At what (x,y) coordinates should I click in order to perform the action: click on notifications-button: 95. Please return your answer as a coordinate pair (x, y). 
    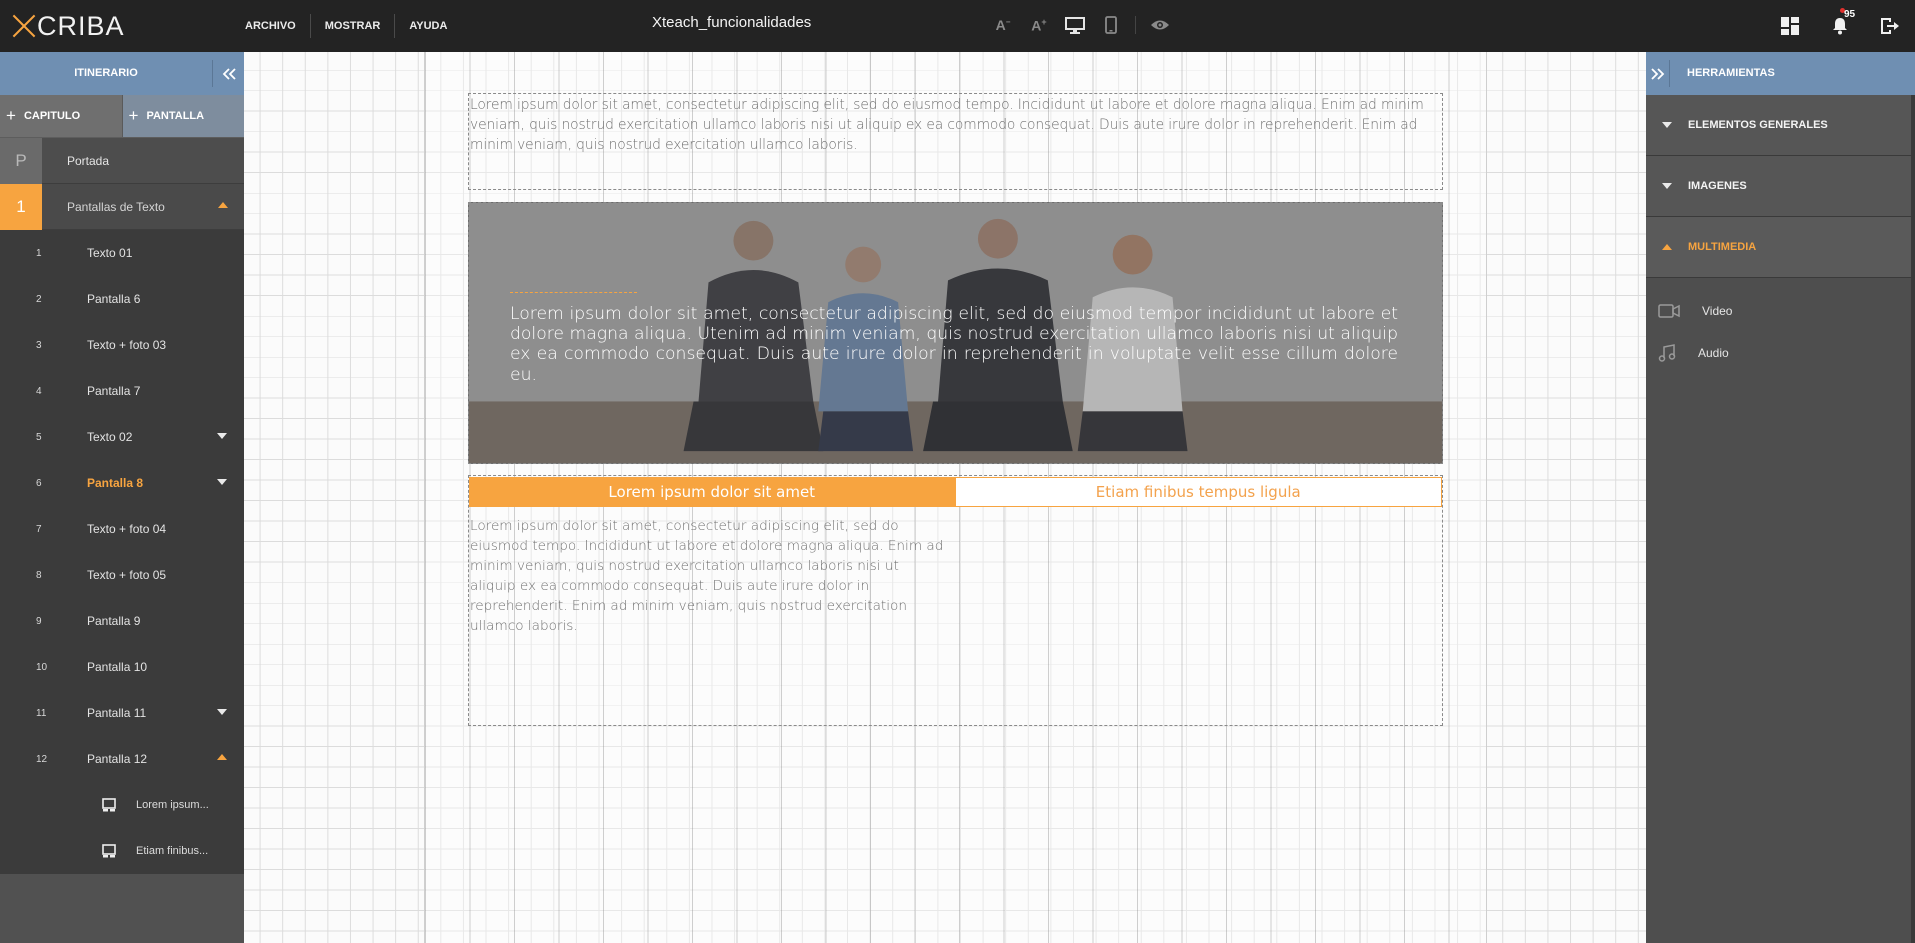
    Looking at the image, I should click on (1840, 26).